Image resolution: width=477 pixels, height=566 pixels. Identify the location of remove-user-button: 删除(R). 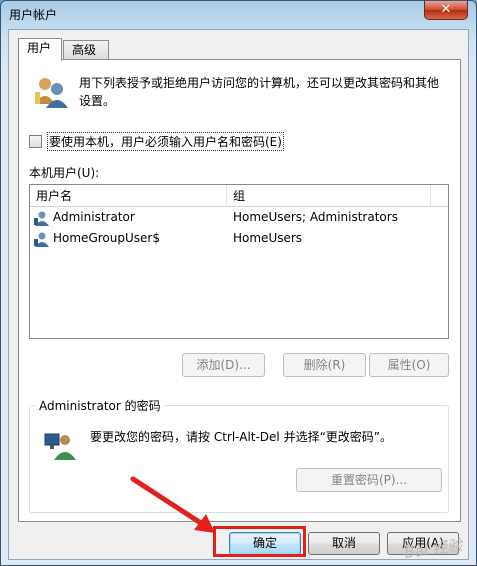
(324, 365).